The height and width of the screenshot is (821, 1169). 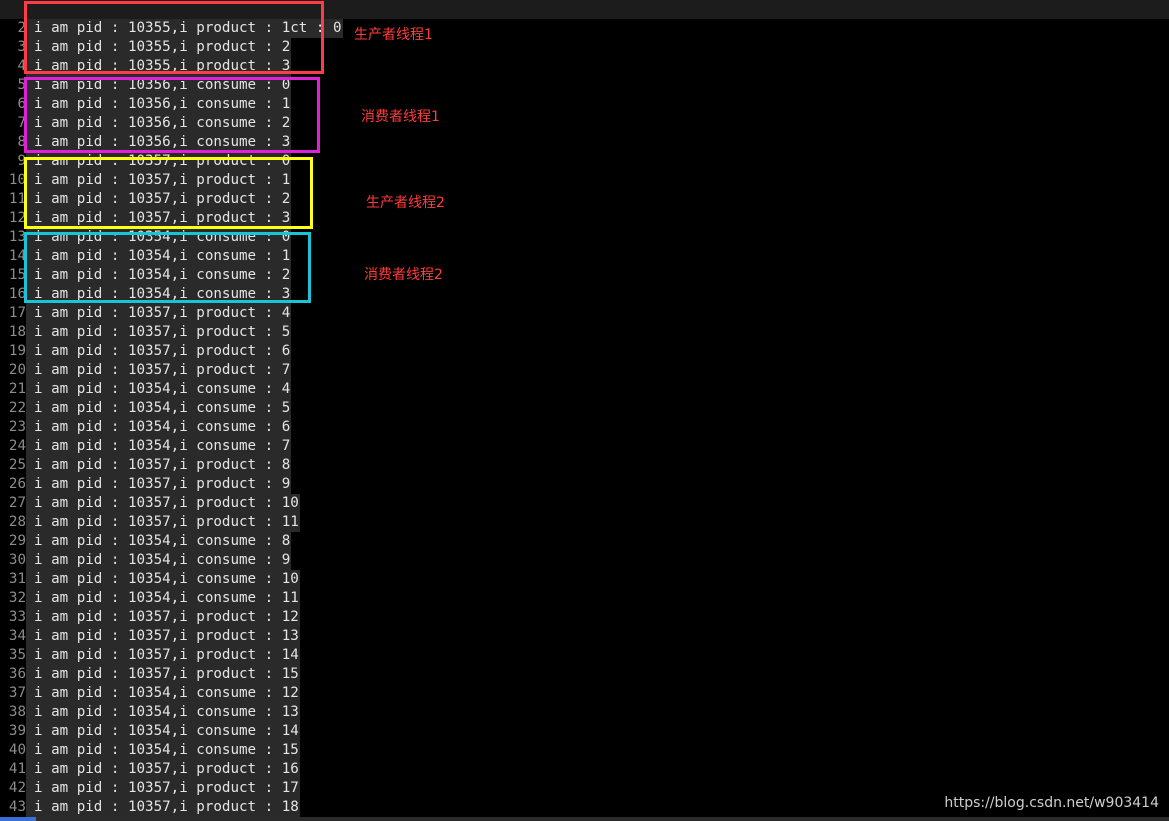 I want to click on editor-line: 3i am pid : 10355,i product : 2, so click(x=160, y=47).